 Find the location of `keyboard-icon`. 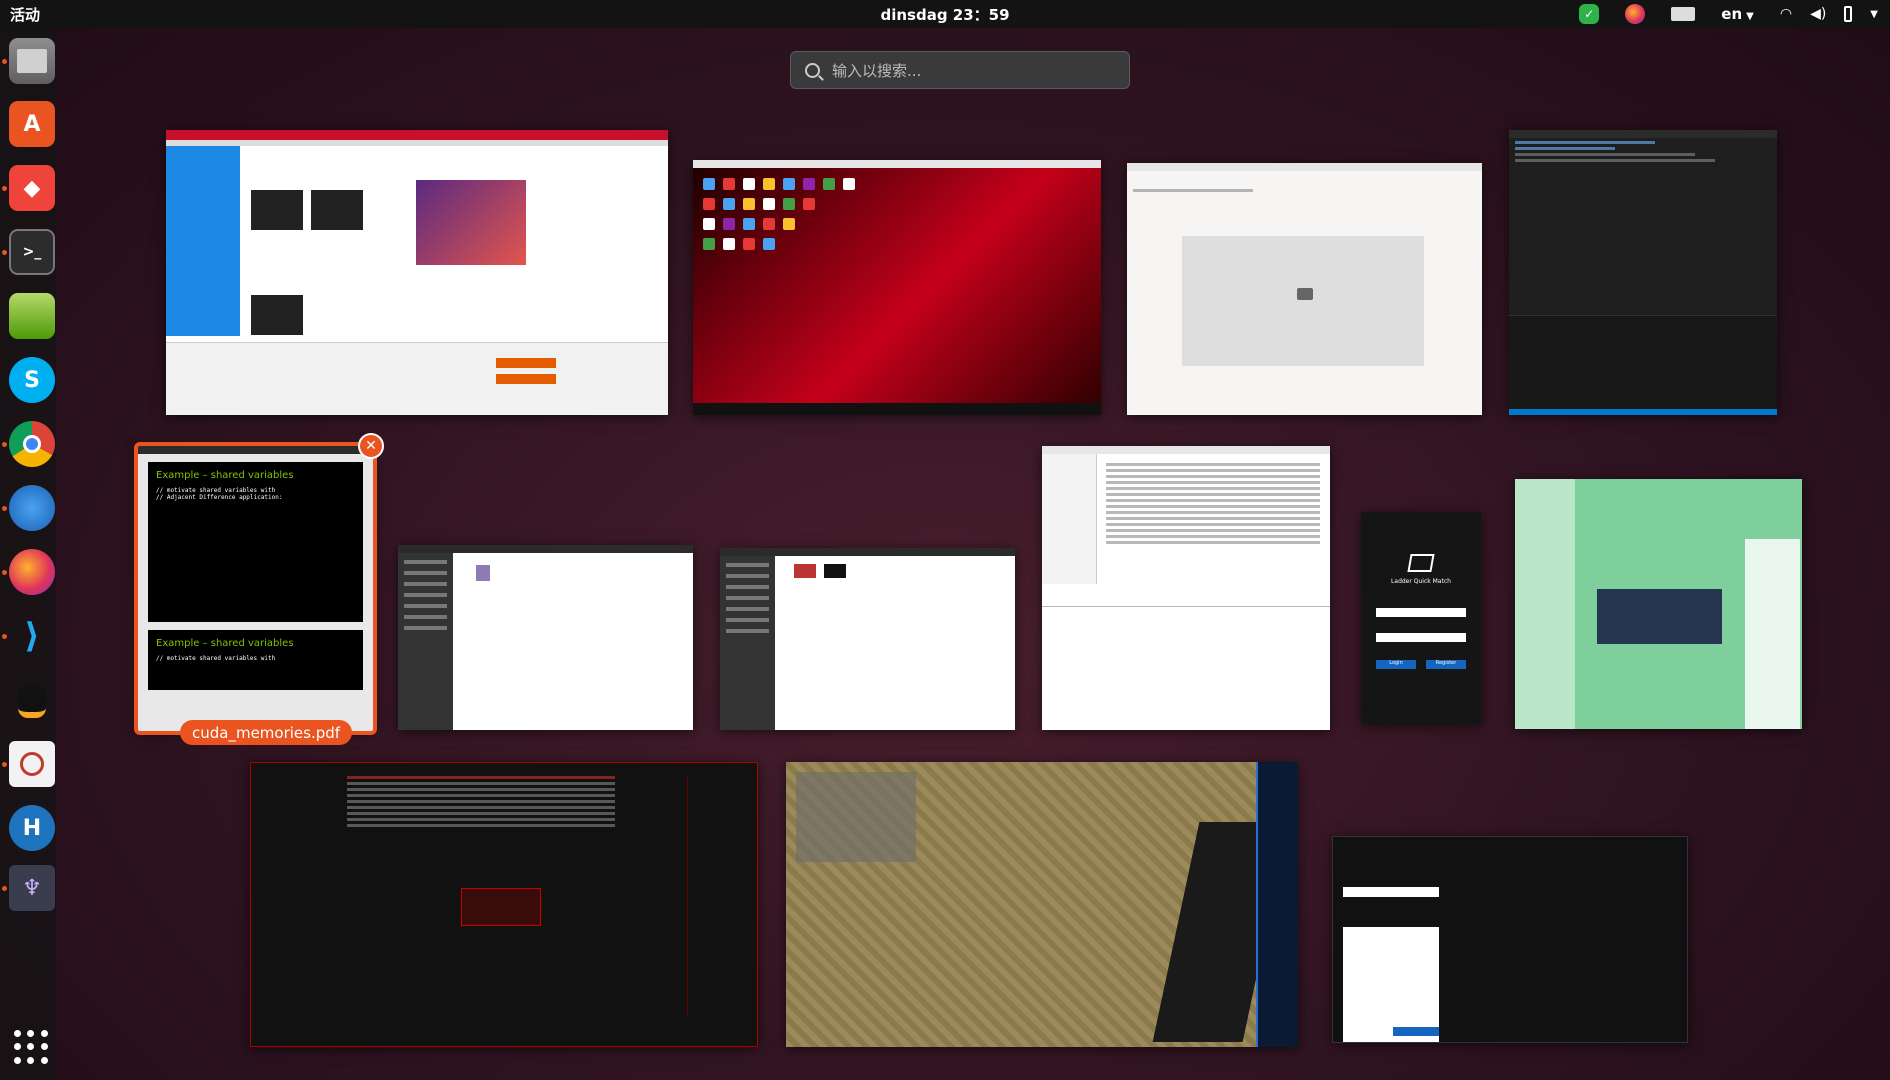

keyboard-icon is located at coordinates (1683, 14).